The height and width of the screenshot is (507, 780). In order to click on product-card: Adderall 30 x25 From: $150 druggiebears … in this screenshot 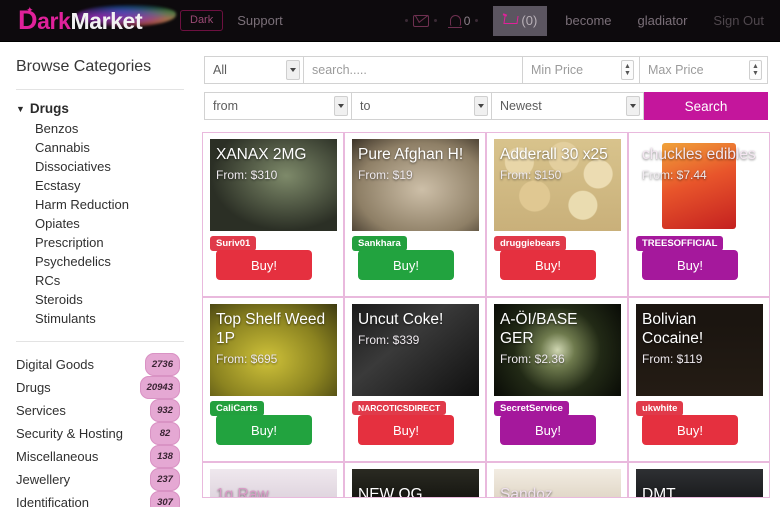, I will do `click(557, 214)`.